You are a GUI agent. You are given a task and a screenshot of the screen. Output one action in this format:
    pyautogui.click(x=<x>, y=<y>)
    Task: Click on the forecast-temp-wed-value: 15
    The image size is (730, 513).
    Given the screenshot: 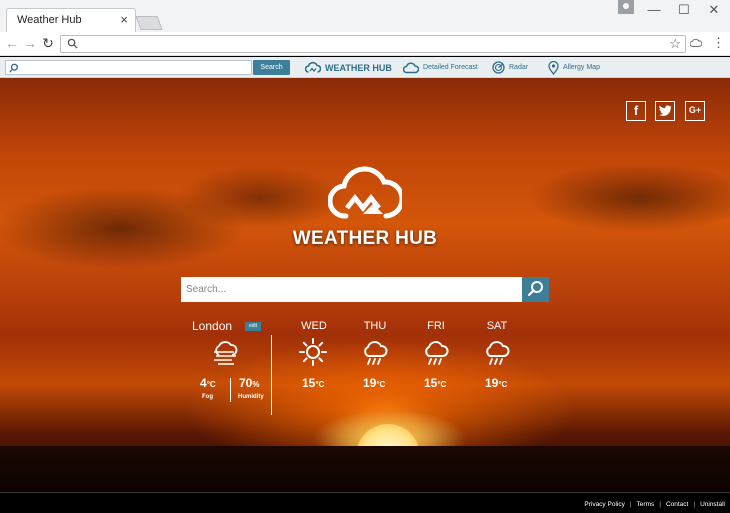 What is the action you would take?
    pyautogui.click(x=309, y=383)
    